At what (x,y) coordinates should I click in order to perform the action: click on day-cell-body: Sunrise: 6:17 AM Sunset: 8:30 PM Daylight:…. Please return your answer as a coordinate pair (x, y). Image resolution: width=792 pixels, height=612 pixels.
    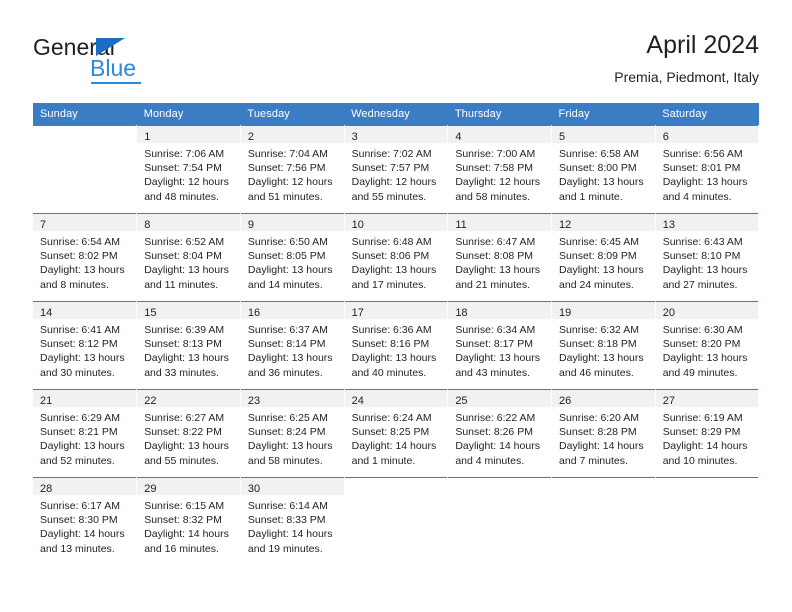
    Looking at the image, I should click on (84, 525).